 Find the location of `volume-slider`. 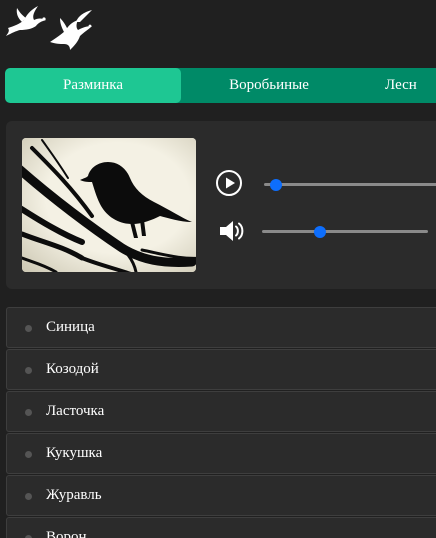

volume-slider is located at coordinates (345, 231).